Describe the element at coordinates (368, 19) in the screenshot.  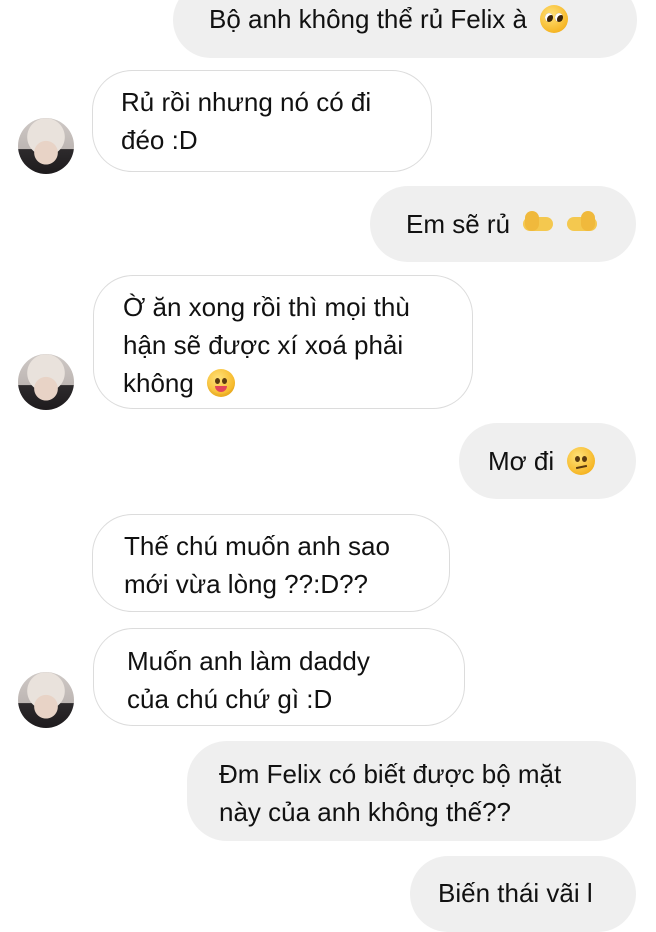
I see `message-text: Bộ anh không thể rủ Felix à` at that location.